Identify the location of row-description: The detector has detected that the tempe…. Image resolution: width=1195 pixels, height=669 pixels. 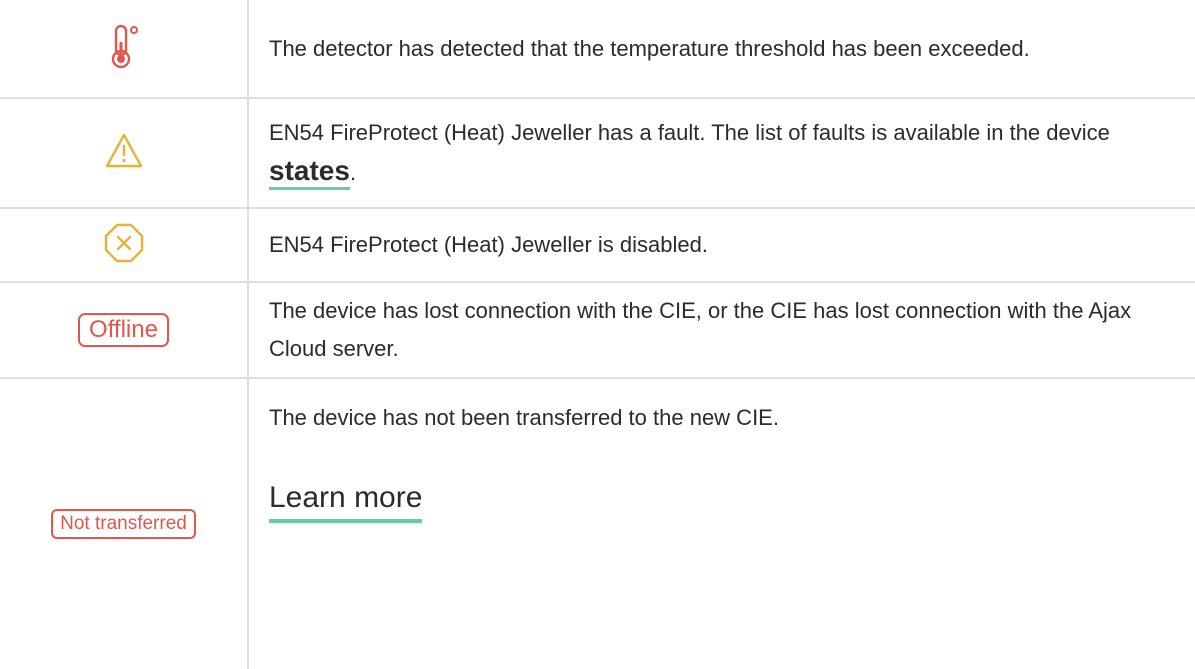
(649, 48).